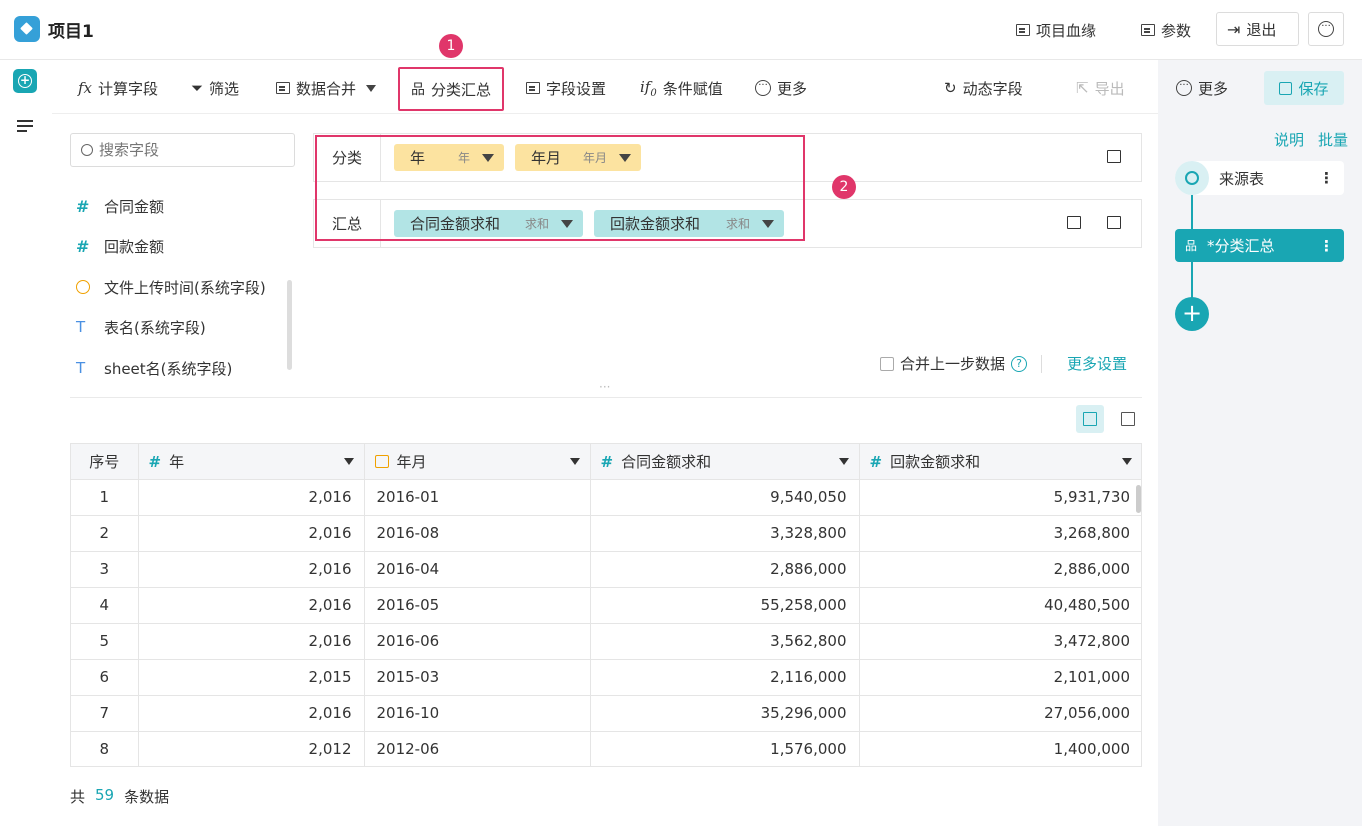 The width and height of the screenshot is (1362, 826). I want to click on plus-circle-icon: +, so click(25, 80).